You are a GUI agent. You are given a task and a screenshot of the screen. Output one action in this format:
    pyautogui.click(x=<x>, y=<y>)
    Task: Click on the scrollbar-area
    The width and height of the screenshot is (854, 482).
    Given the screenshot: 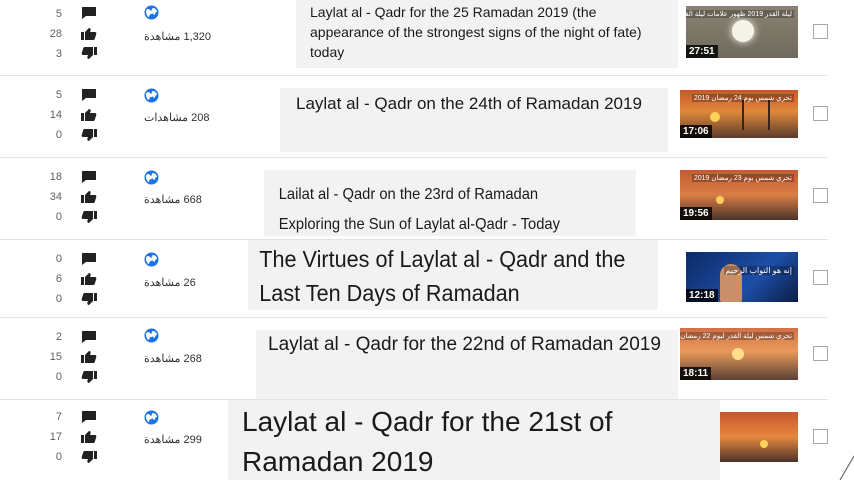 What is the action you would take?
    pyautogui.click(x=841, y=240)
    